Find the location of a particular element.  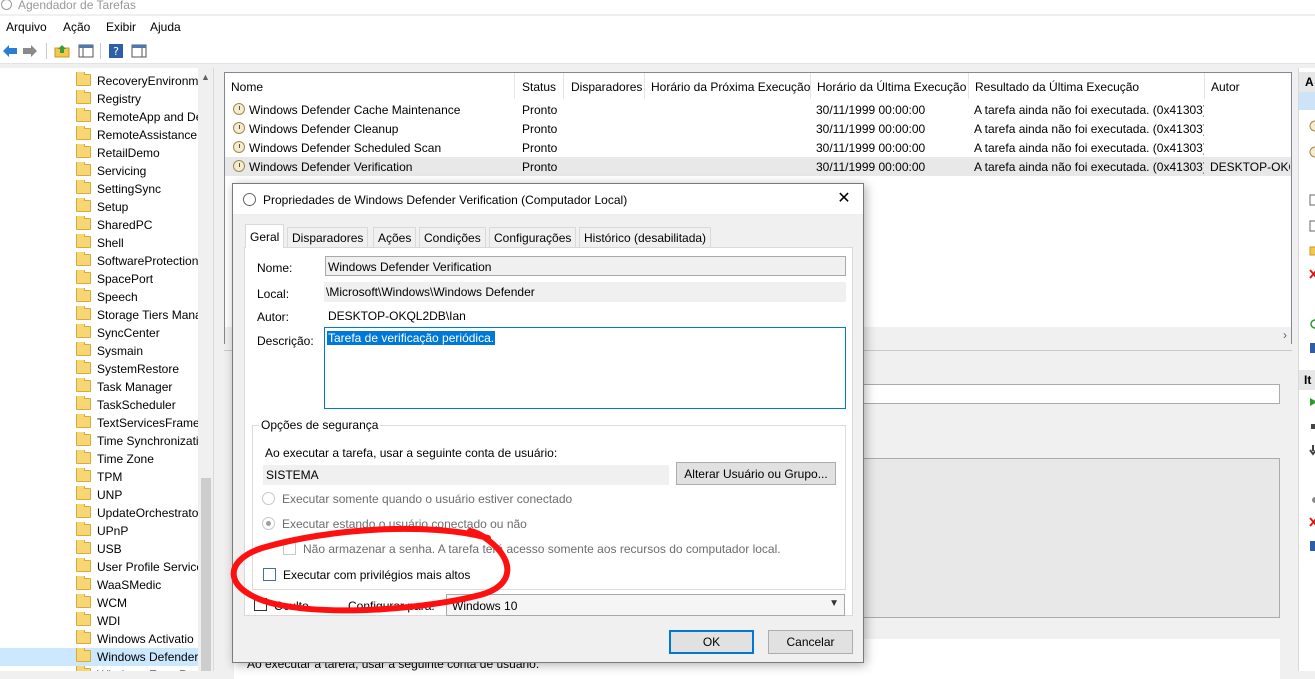

show-hide-action-pane-icon is located at coordinates (139, 51).